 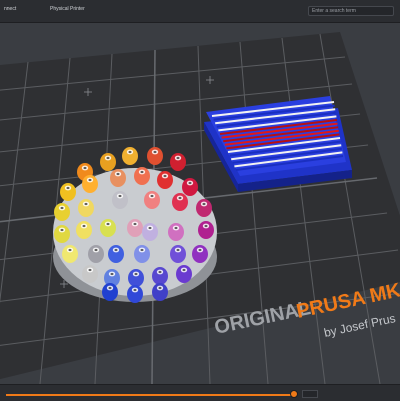 I want to click on layer-value, so click(x=310, y=394).